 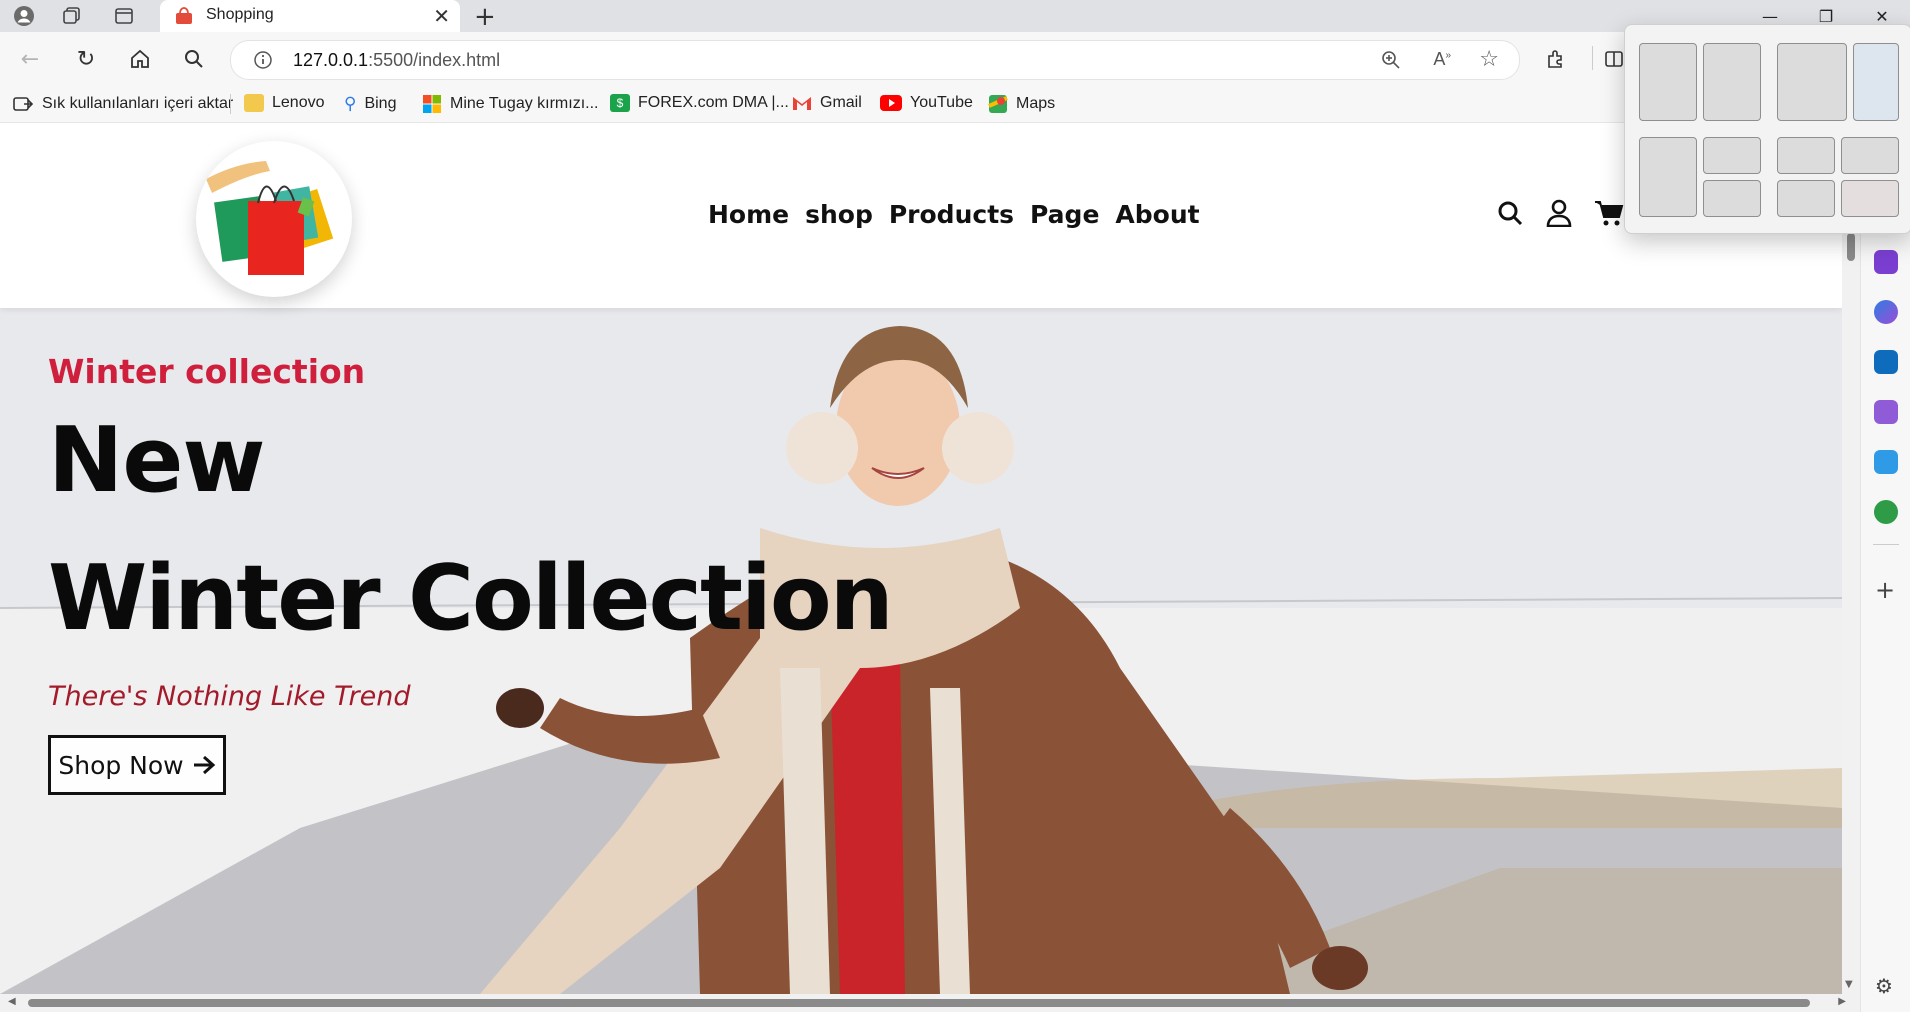 What do you see at coordinates (207, 371) in the screenshot?
I see `hero-eyebrow: Winter collection` at bounding box center [207, 371].